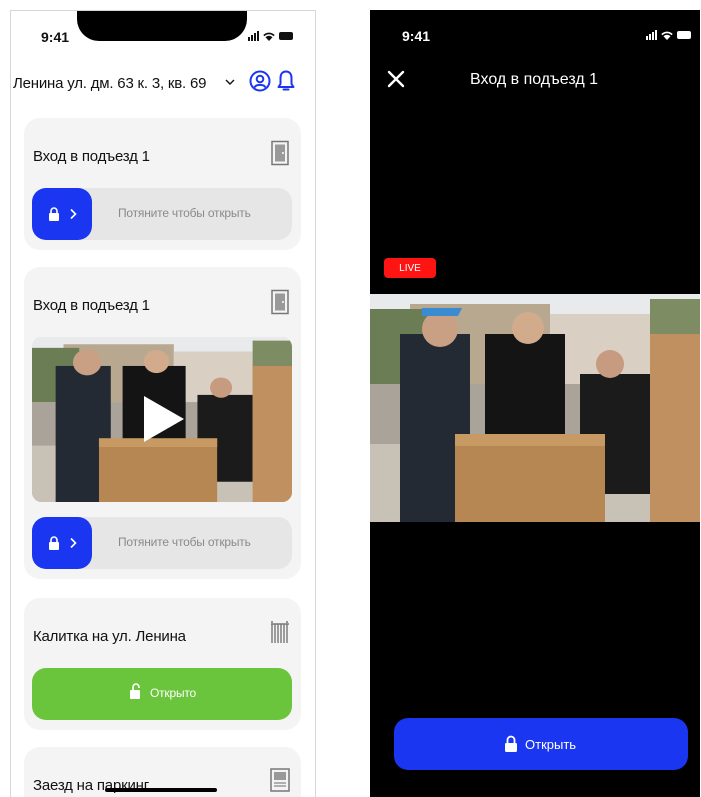 The width and height of the screenshot is (701, 797). What do you see at coordinates (162, 664) in the screenshot?
I see `gate-card: Калитка на ул. Ленина Открыто` at bounding box center [162, 664].